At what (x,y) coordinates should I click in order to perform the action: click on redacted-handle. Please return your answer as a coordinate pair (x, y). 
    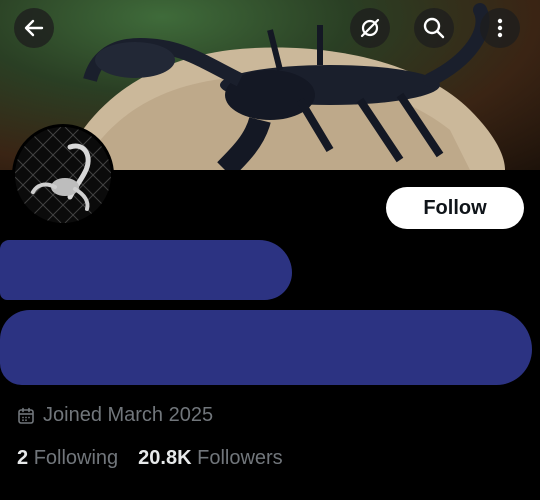
    Looking at the image, I should click on (266, 347).